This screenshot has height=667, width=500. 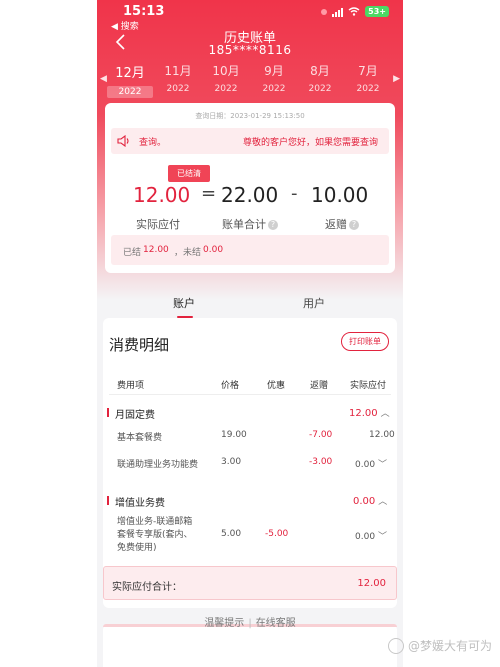 I want to click on print-bill-button: 打印账单, so click(x=365, y=341).